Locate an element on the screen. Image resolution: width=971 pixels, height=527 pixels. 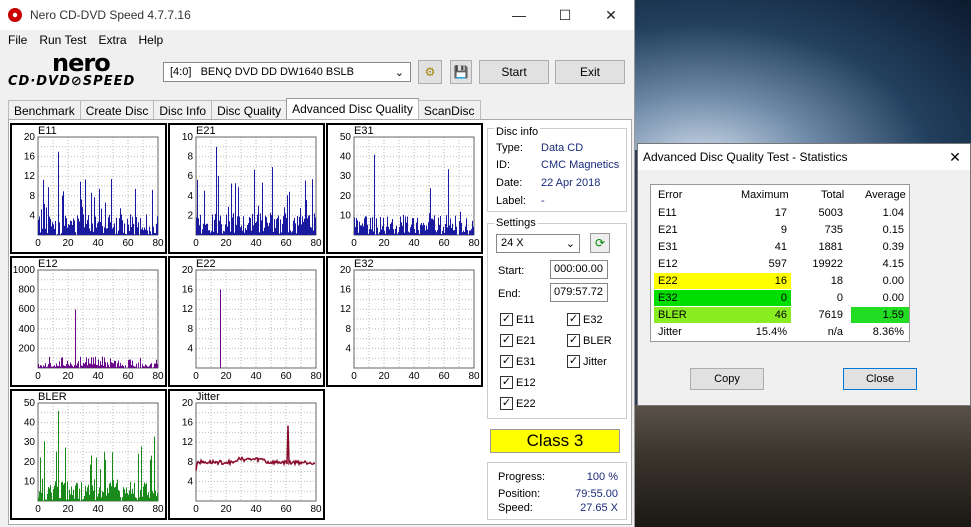
header-error: Error is located at coordinates (670, 195).